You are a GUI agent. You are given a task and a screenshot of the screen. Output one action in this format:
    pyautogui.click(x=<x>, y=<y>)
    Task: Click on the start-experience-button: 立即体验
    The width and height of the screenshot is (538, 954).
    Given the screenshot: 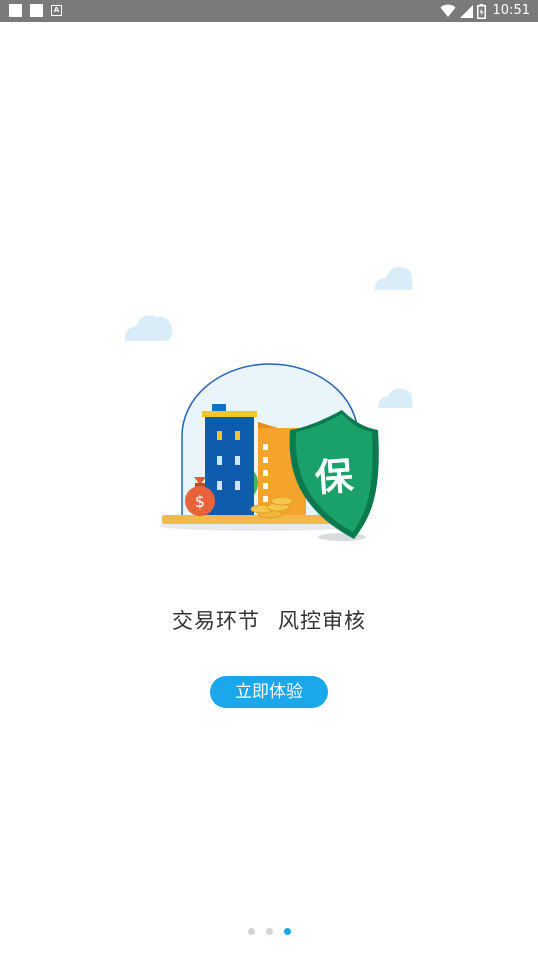 What is the action you would take?
    pyautogui.click(x=269, y=692)
    